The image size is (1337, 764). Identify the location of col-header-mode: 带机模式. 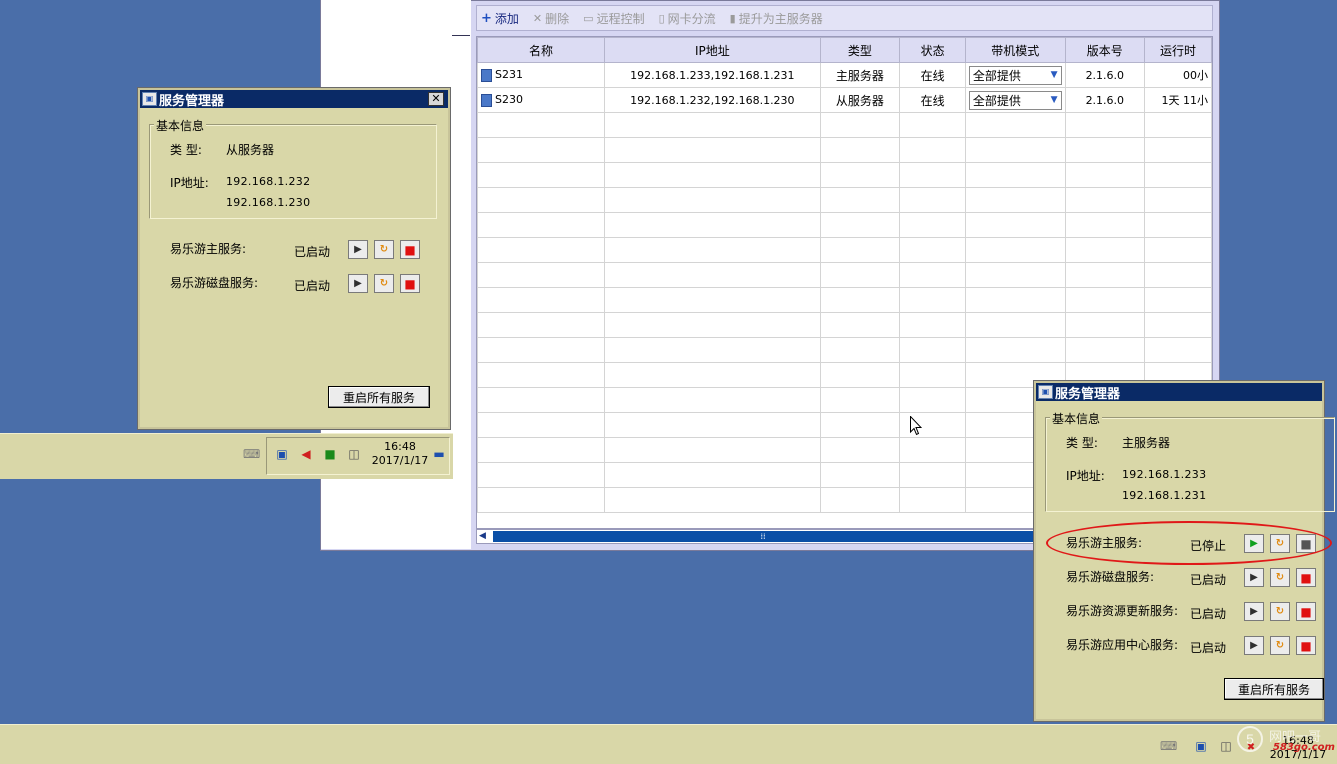
(1015, 50).